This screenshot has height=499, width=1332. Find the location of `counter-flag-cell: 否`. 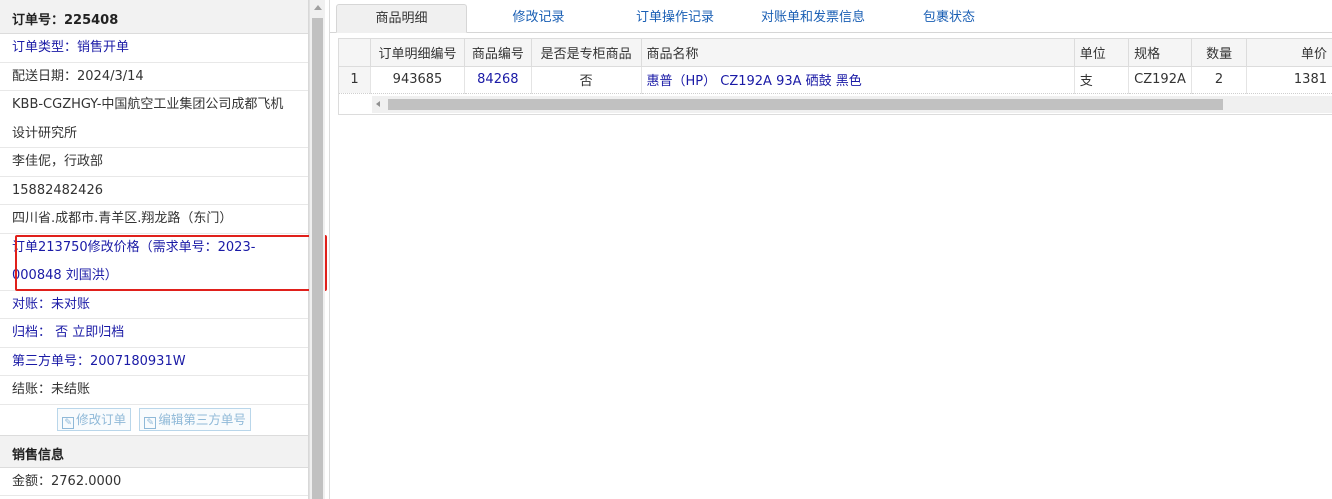

counter-flag-cell: 否 is located at coordinates (586, 80).